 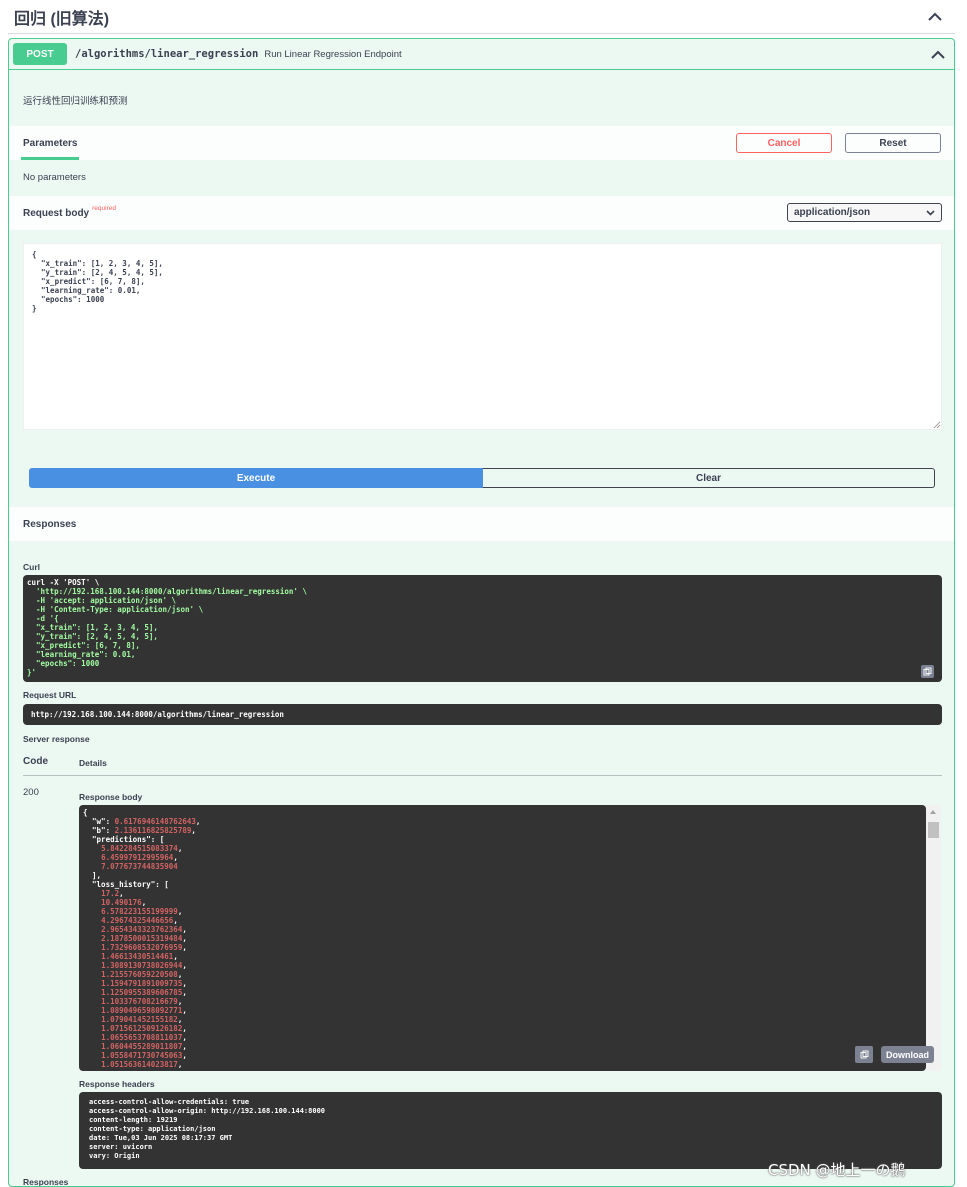 What do you see at coordinates (139, 1001) in the screenshot?
I see `loss-value: 1.103376708216679` at bounding box center [139, 1001].